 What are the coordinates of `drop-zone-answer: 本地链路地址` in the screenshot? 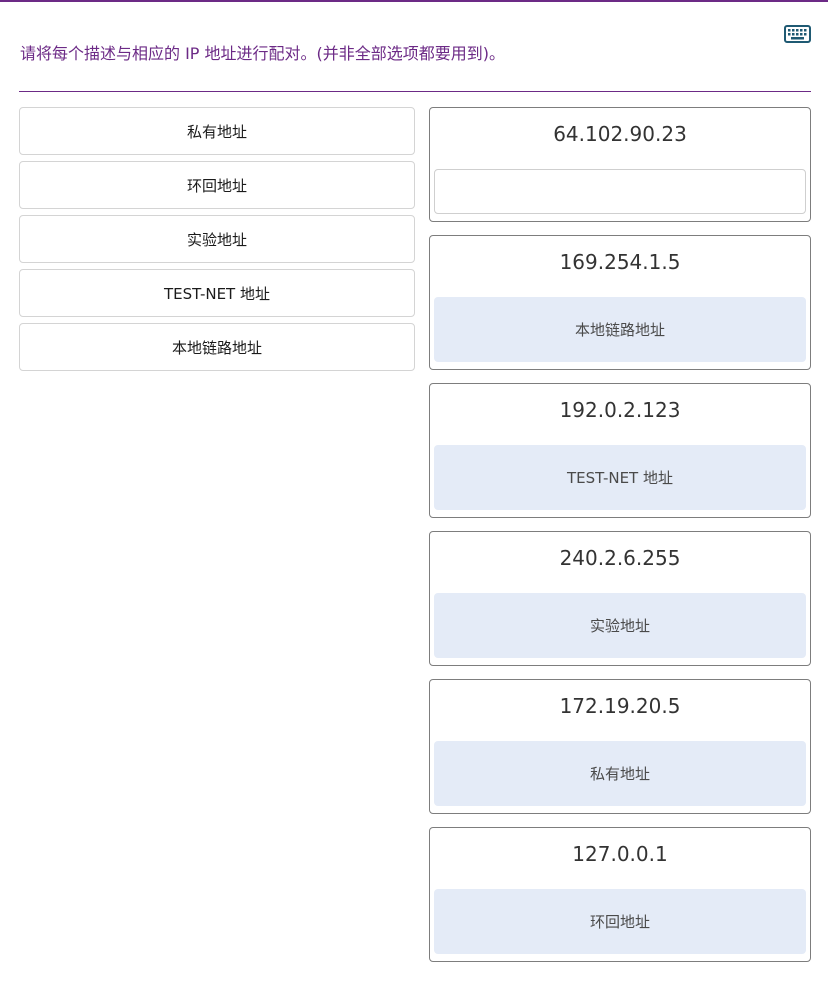 It's located at (620, 329).